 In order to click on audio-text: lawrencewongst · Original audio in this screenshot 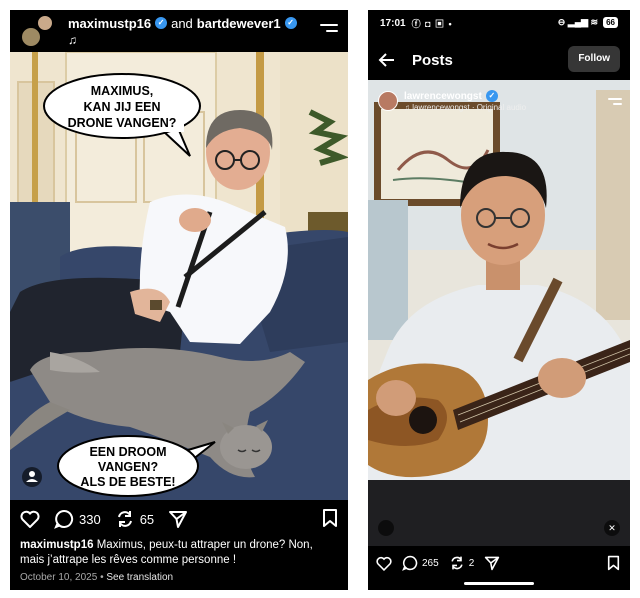, I will do `click(469, 107)`.